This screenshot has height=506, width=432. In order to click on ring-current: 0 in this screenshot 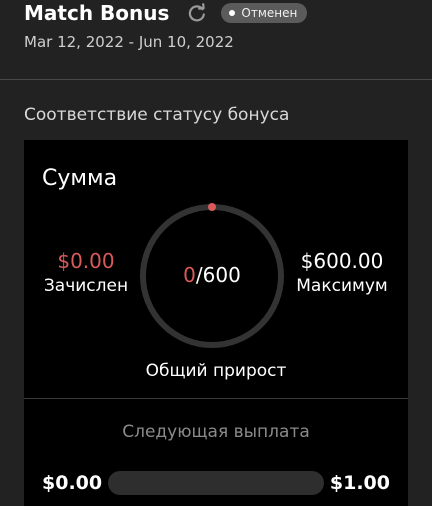, I will do `click(189, 275)`.